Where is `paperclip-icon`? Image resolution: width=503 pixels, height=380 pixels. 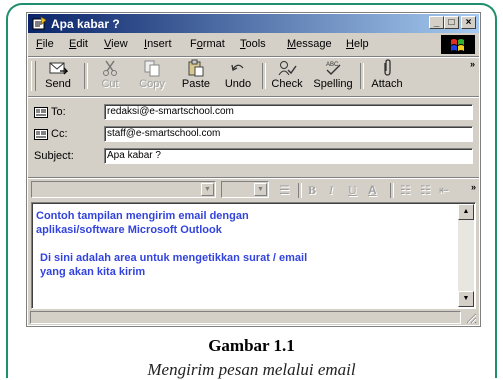
paperclip-icon is located at coordinates (387, 67).